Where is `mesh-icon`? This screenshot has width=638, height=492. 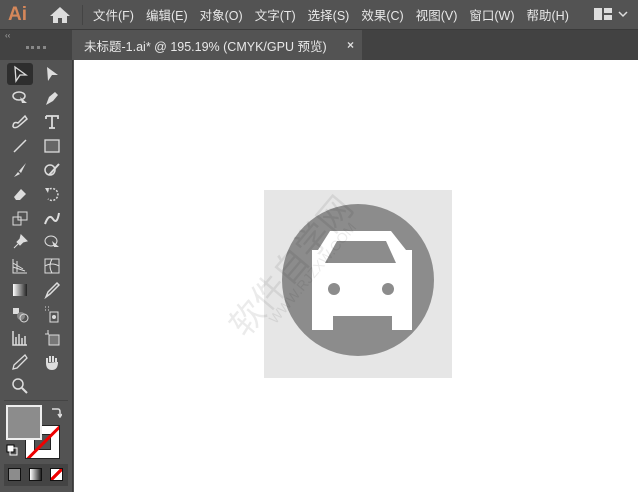 mesh-icon is located at coordinates (52, 266).